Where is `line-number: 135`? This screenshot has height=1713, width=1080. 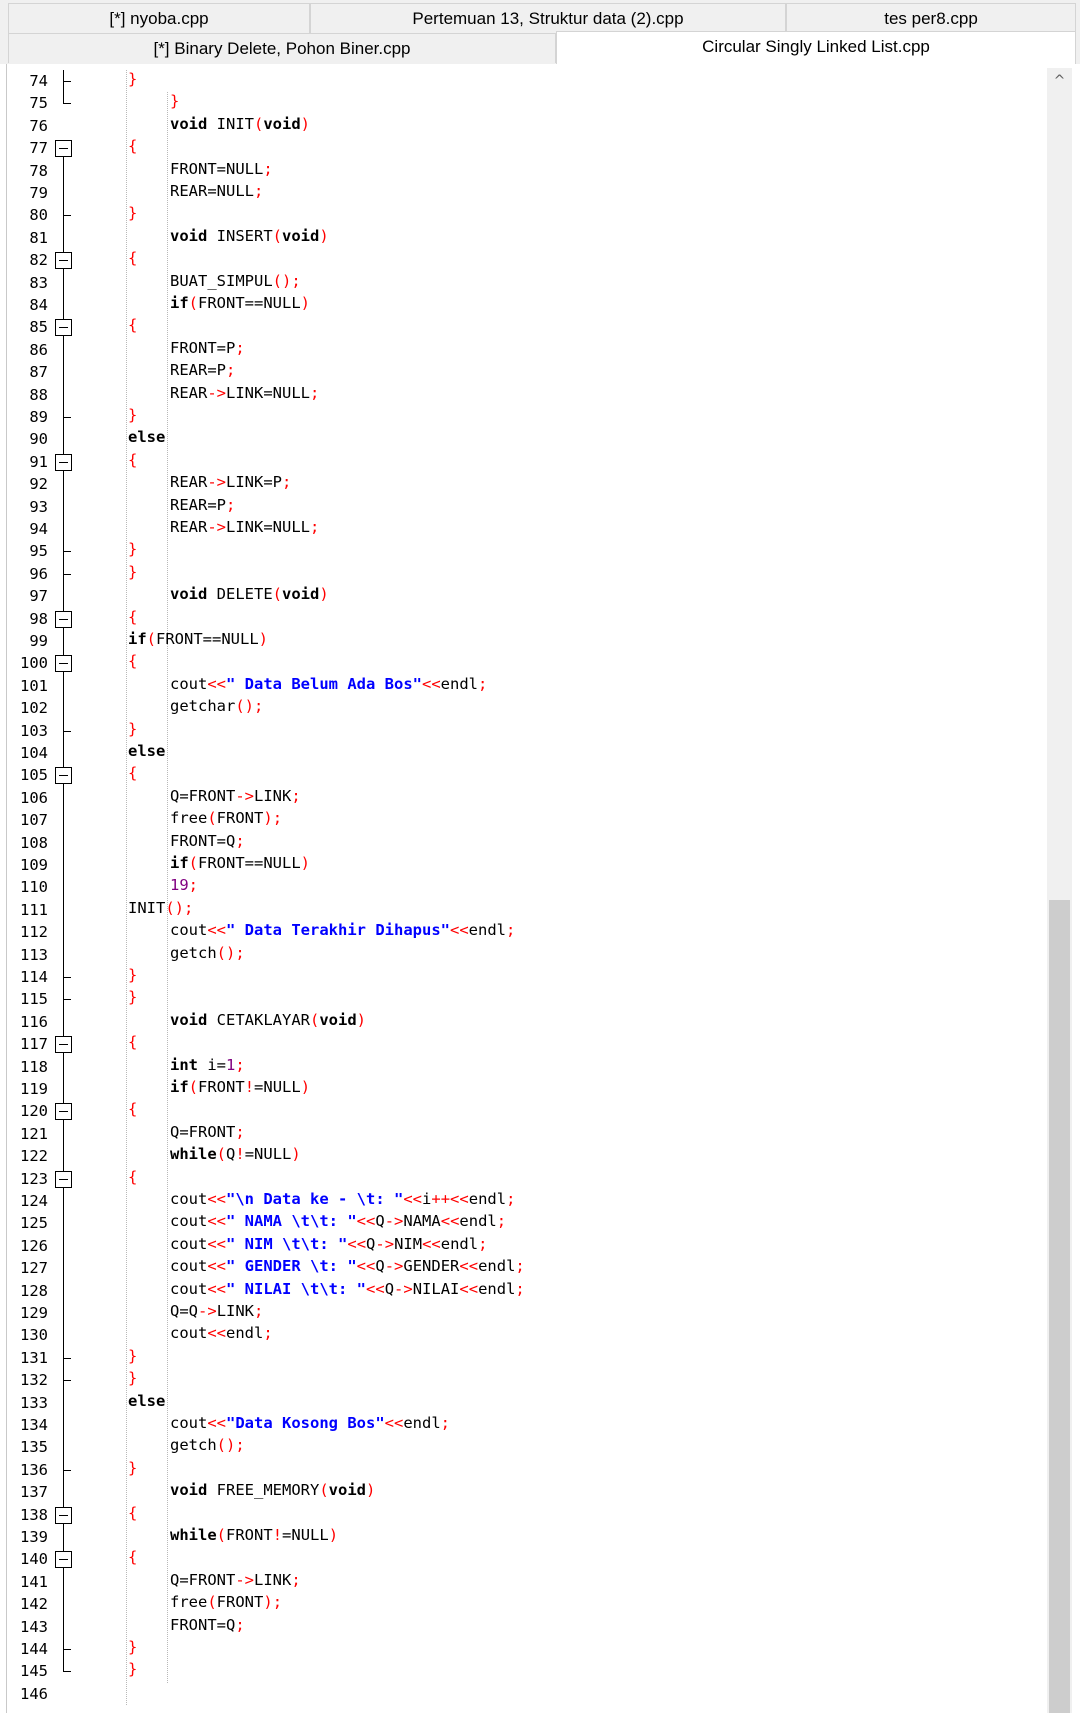
line-number: 135 is located at coordinates (34, 1447).